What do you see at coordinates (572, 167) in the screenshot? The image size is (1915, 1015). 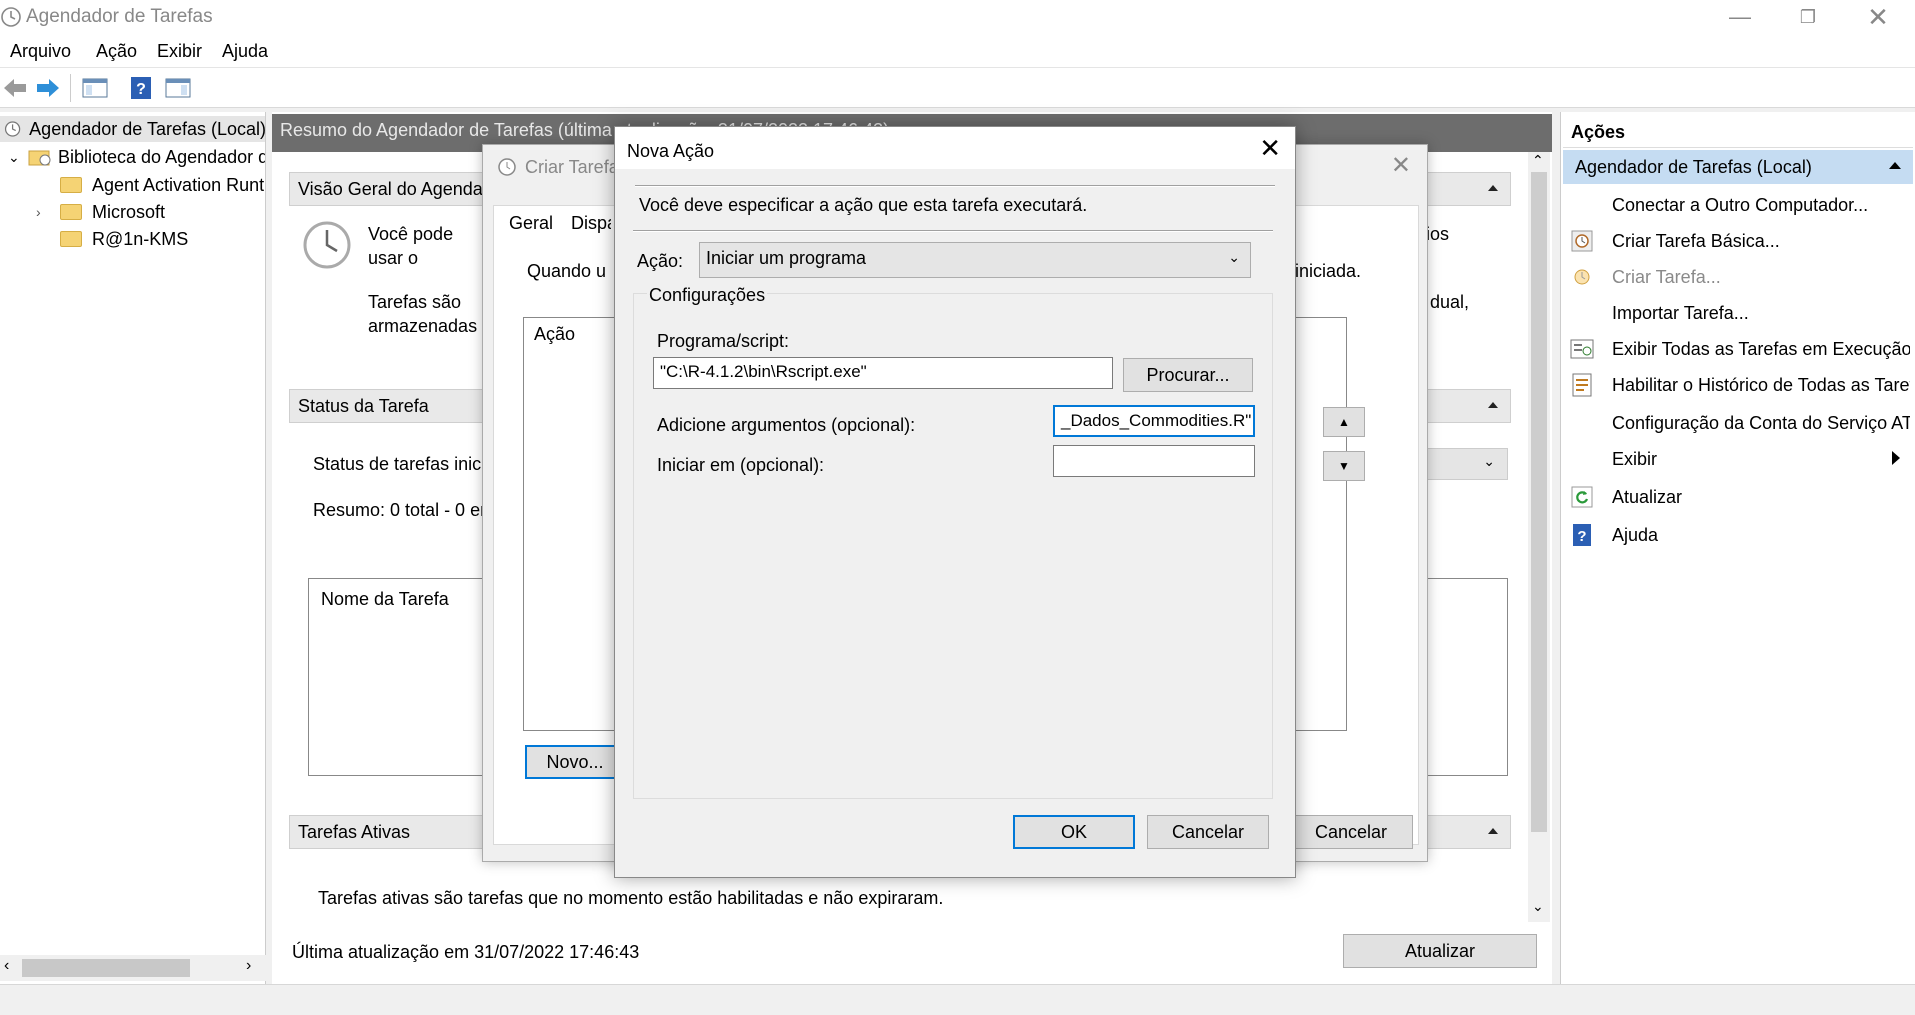 I see `create-task-dialog-title: Criar Tarefa` at bounding box center [572, 167].